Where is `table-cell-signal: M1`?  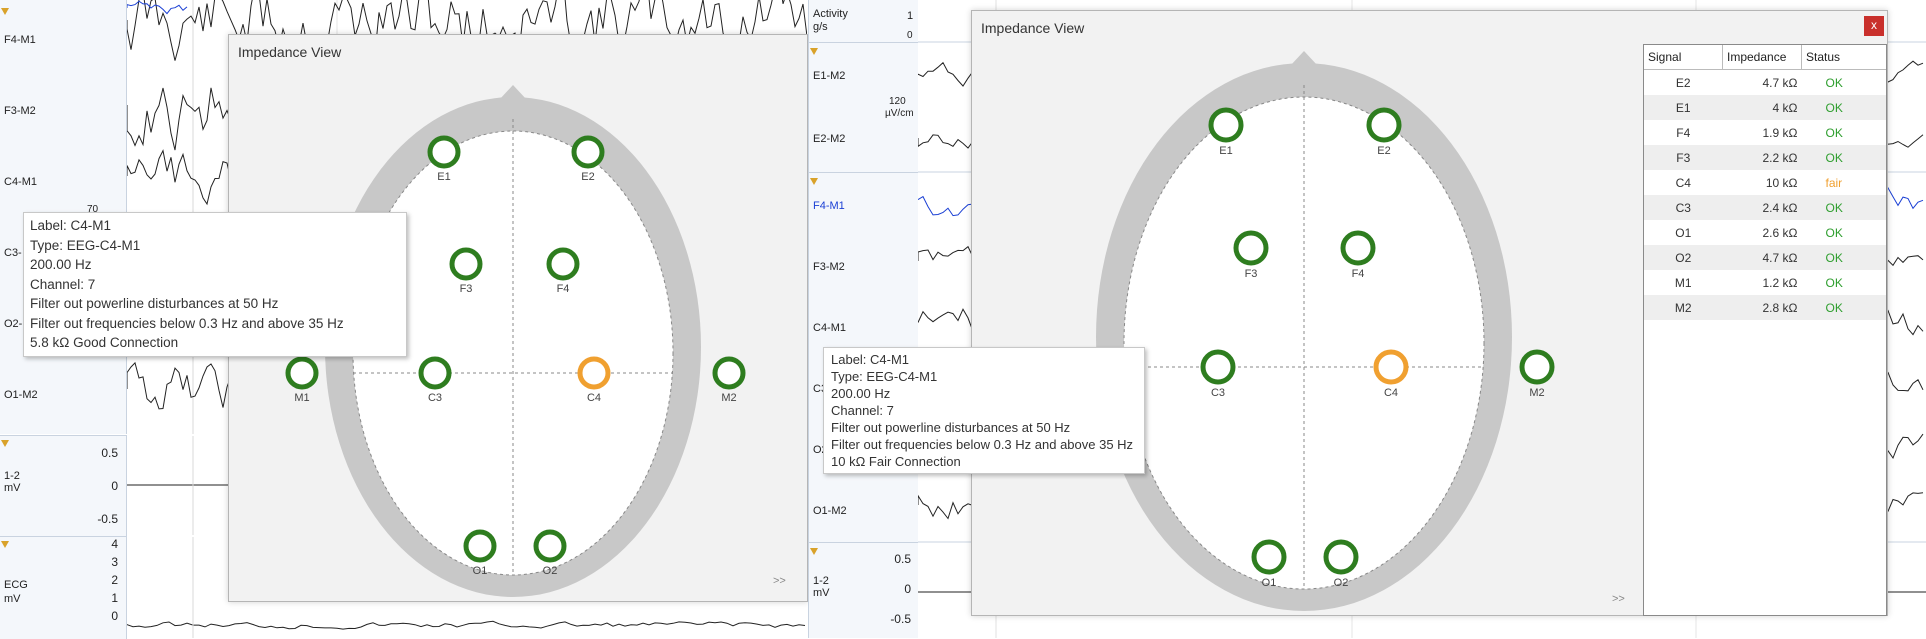 table-cell-signal: M1 is located at coordinates (1683, 282).